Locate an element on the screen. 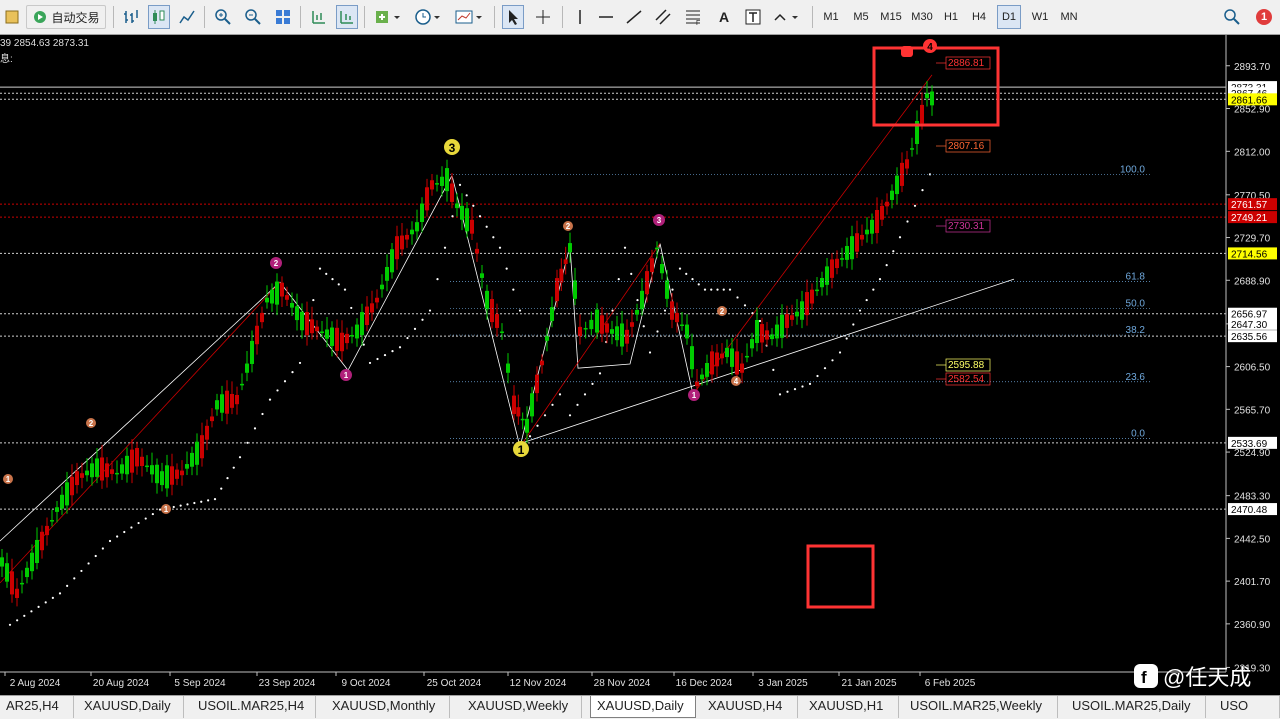  zoom-out-icon is located at coordinates (253, 17).